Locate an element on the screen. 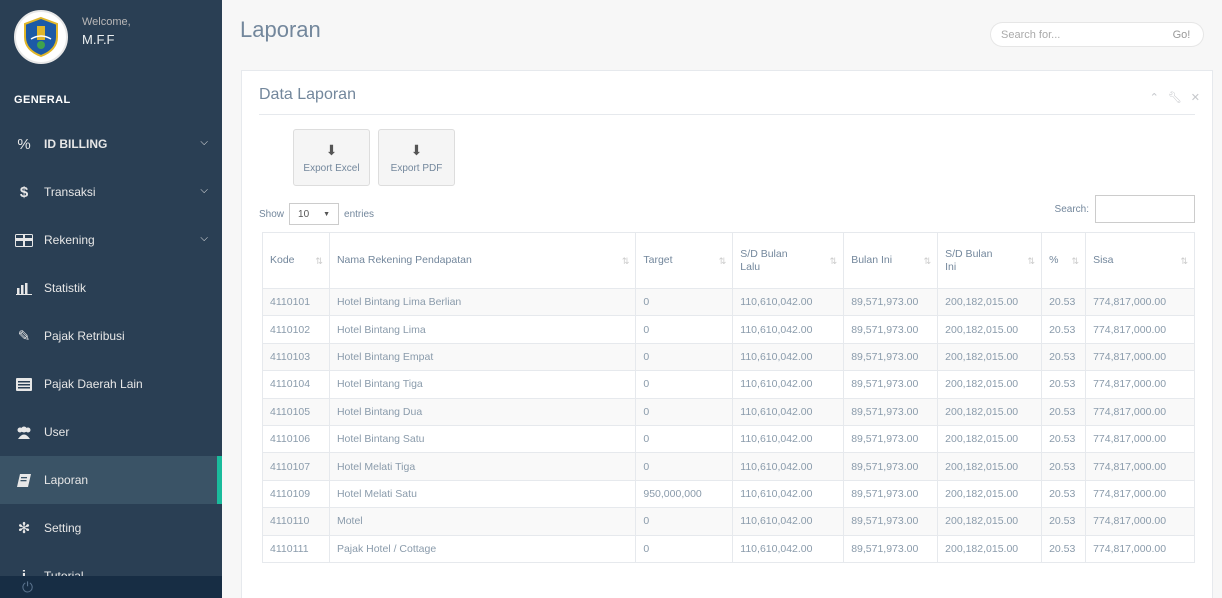 The height and width of the screenshot is (598, 1222). cell-nama: Pajak Hotel / Cottage is located at coordinates (482, 548).